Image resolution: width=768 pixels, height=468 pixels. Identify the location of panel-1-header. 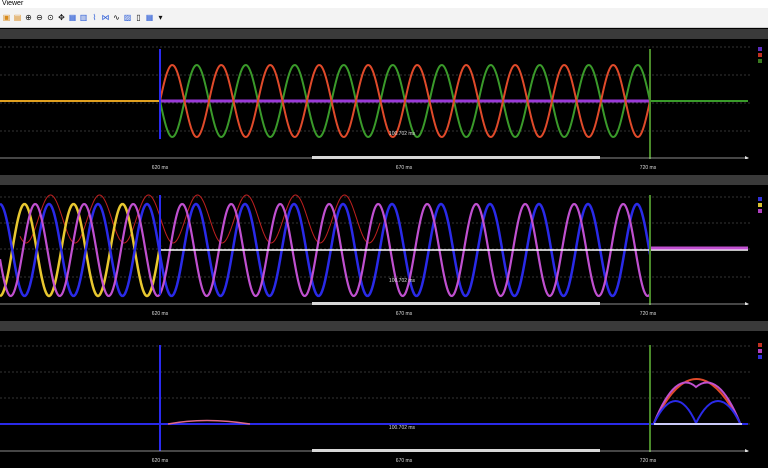
(384, 34).